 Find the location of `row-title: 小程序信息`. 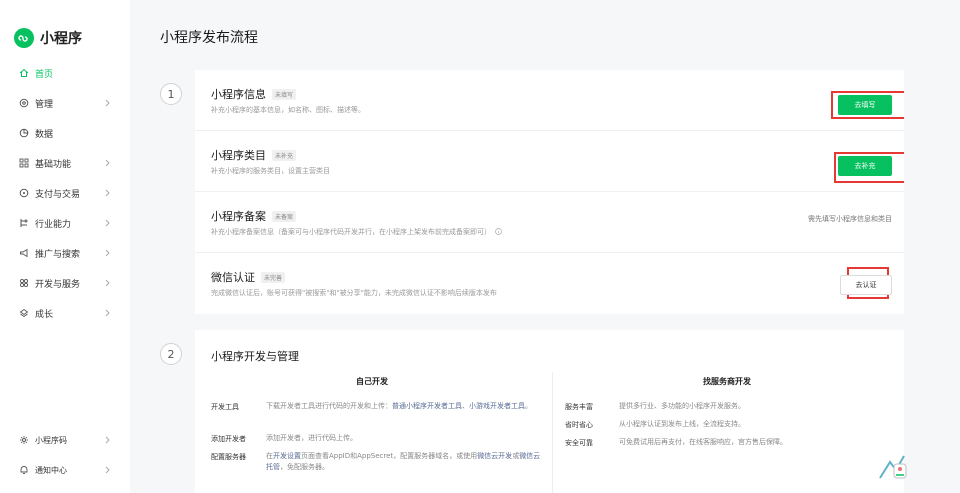

row-title: 小程序信息 is located at coordinates (238, 94).